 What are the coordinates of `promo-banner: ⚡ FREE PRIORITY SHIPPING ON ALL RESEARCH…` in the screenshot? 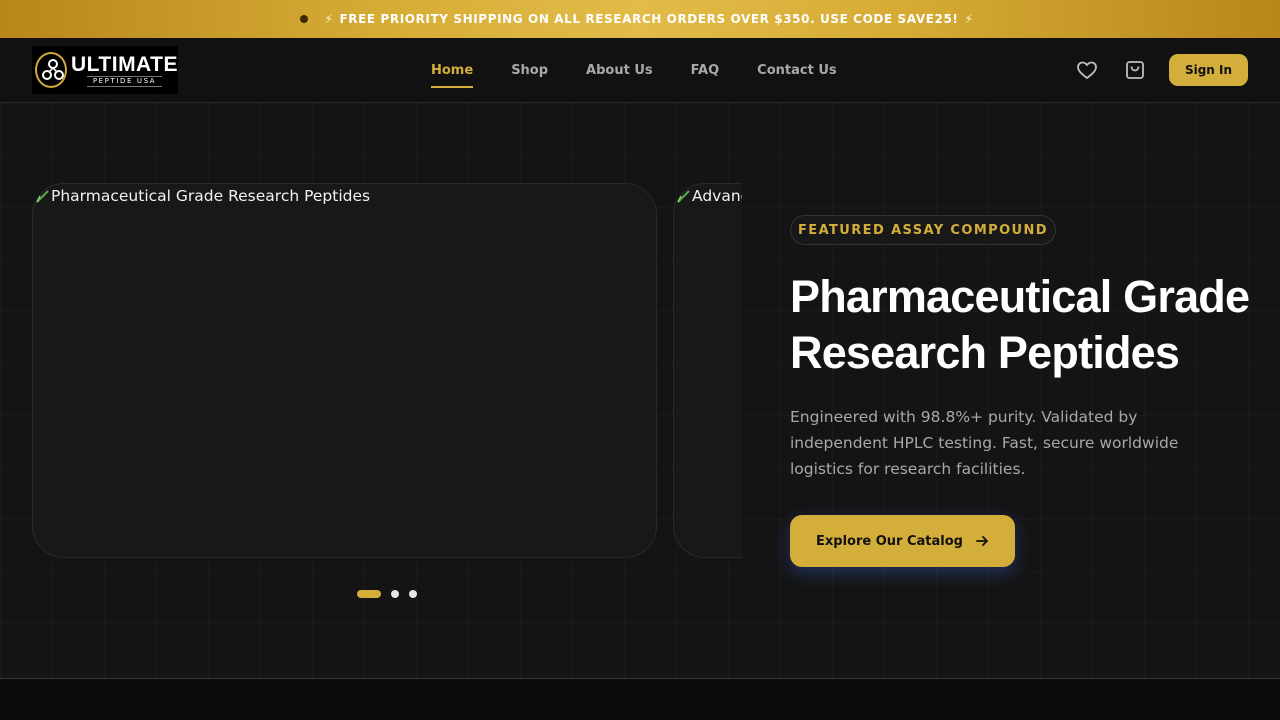 It's located at (640, 19).